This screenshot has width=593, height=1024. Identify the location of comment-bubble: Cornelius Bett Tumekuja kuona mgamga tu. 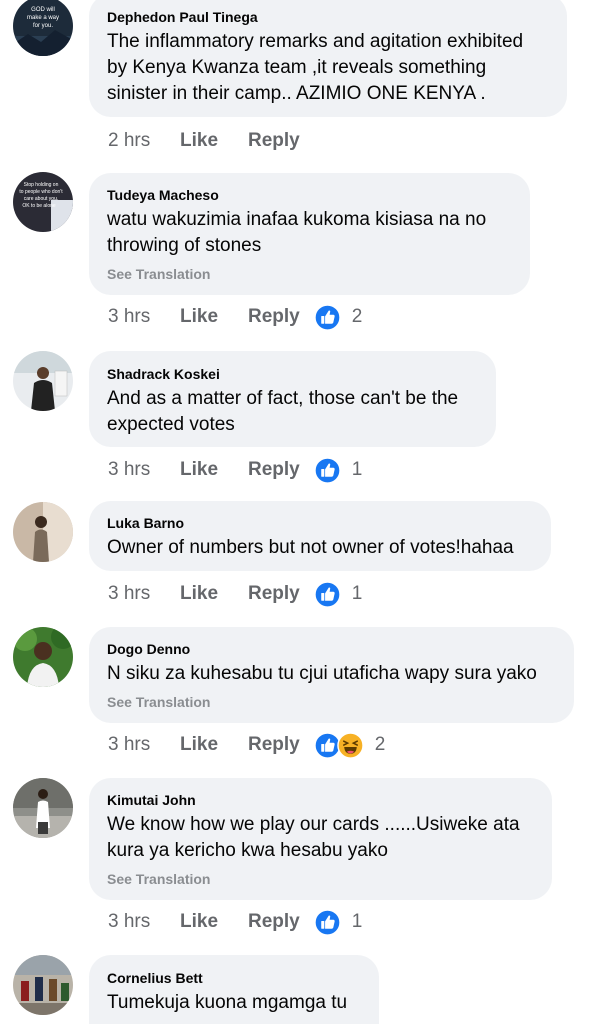
(234, 989).